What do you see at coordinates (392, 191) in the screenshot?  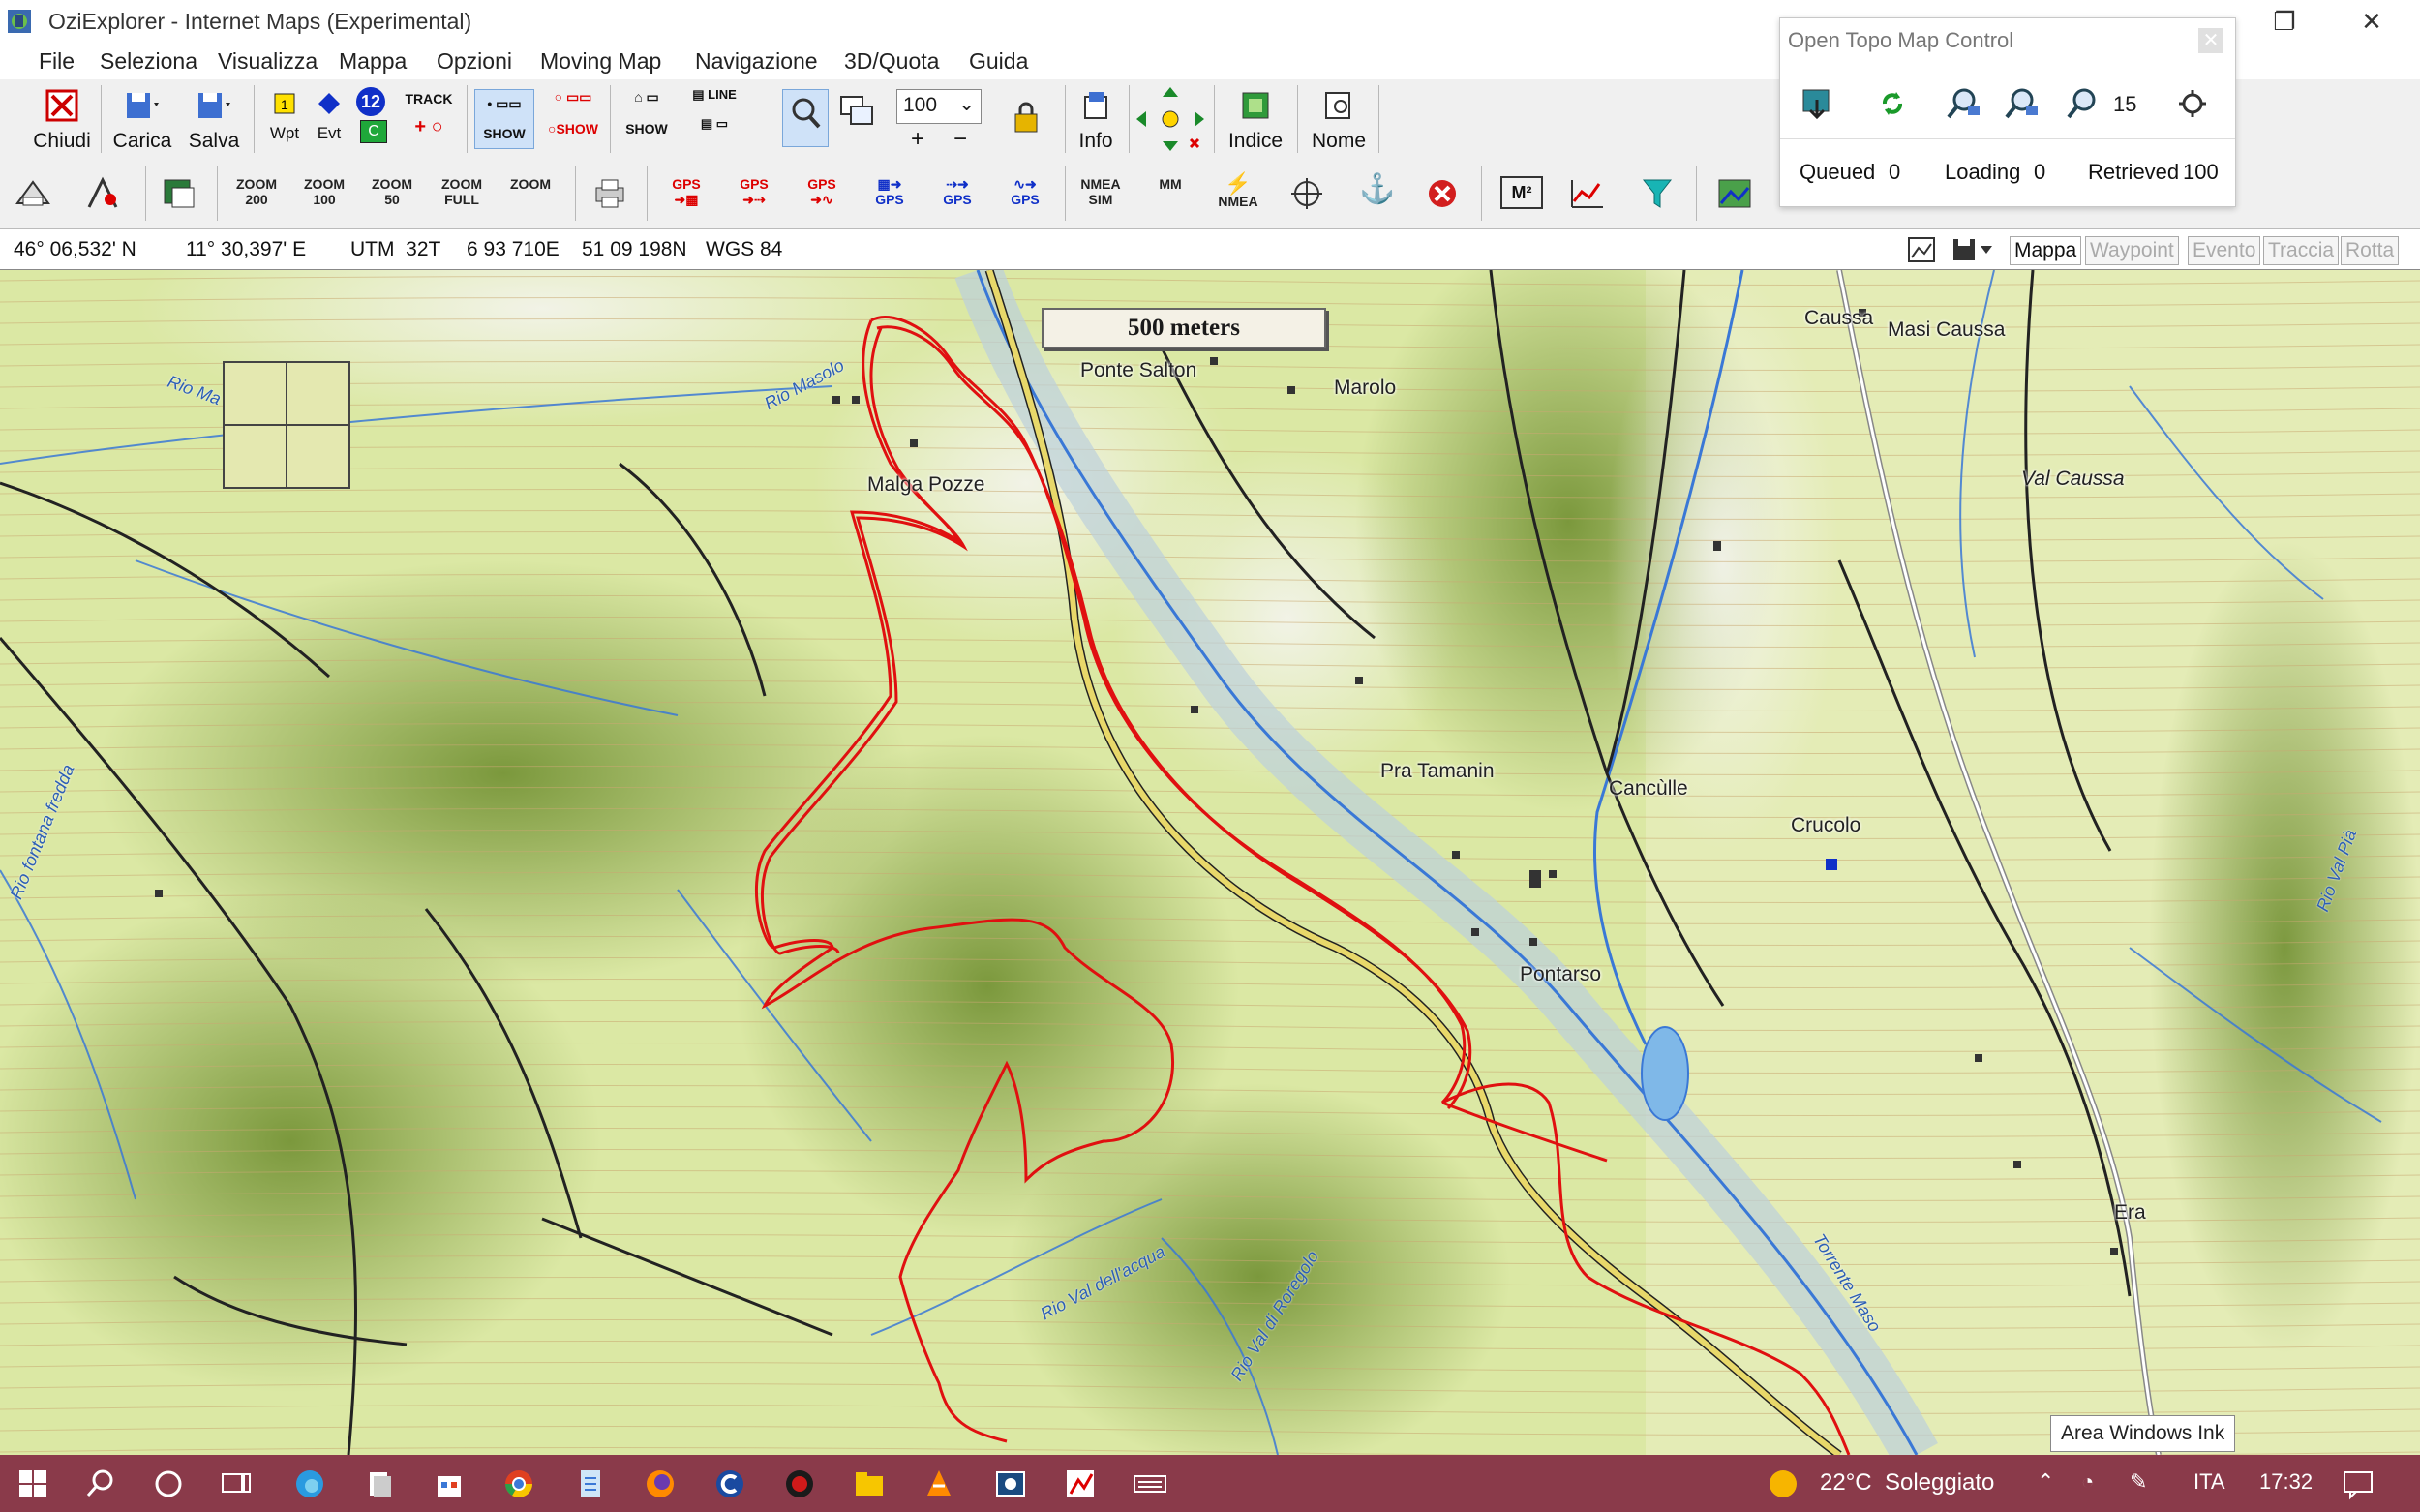 I see `zoom-50-button: ZOOM 50` at bounding box center [392, 191].